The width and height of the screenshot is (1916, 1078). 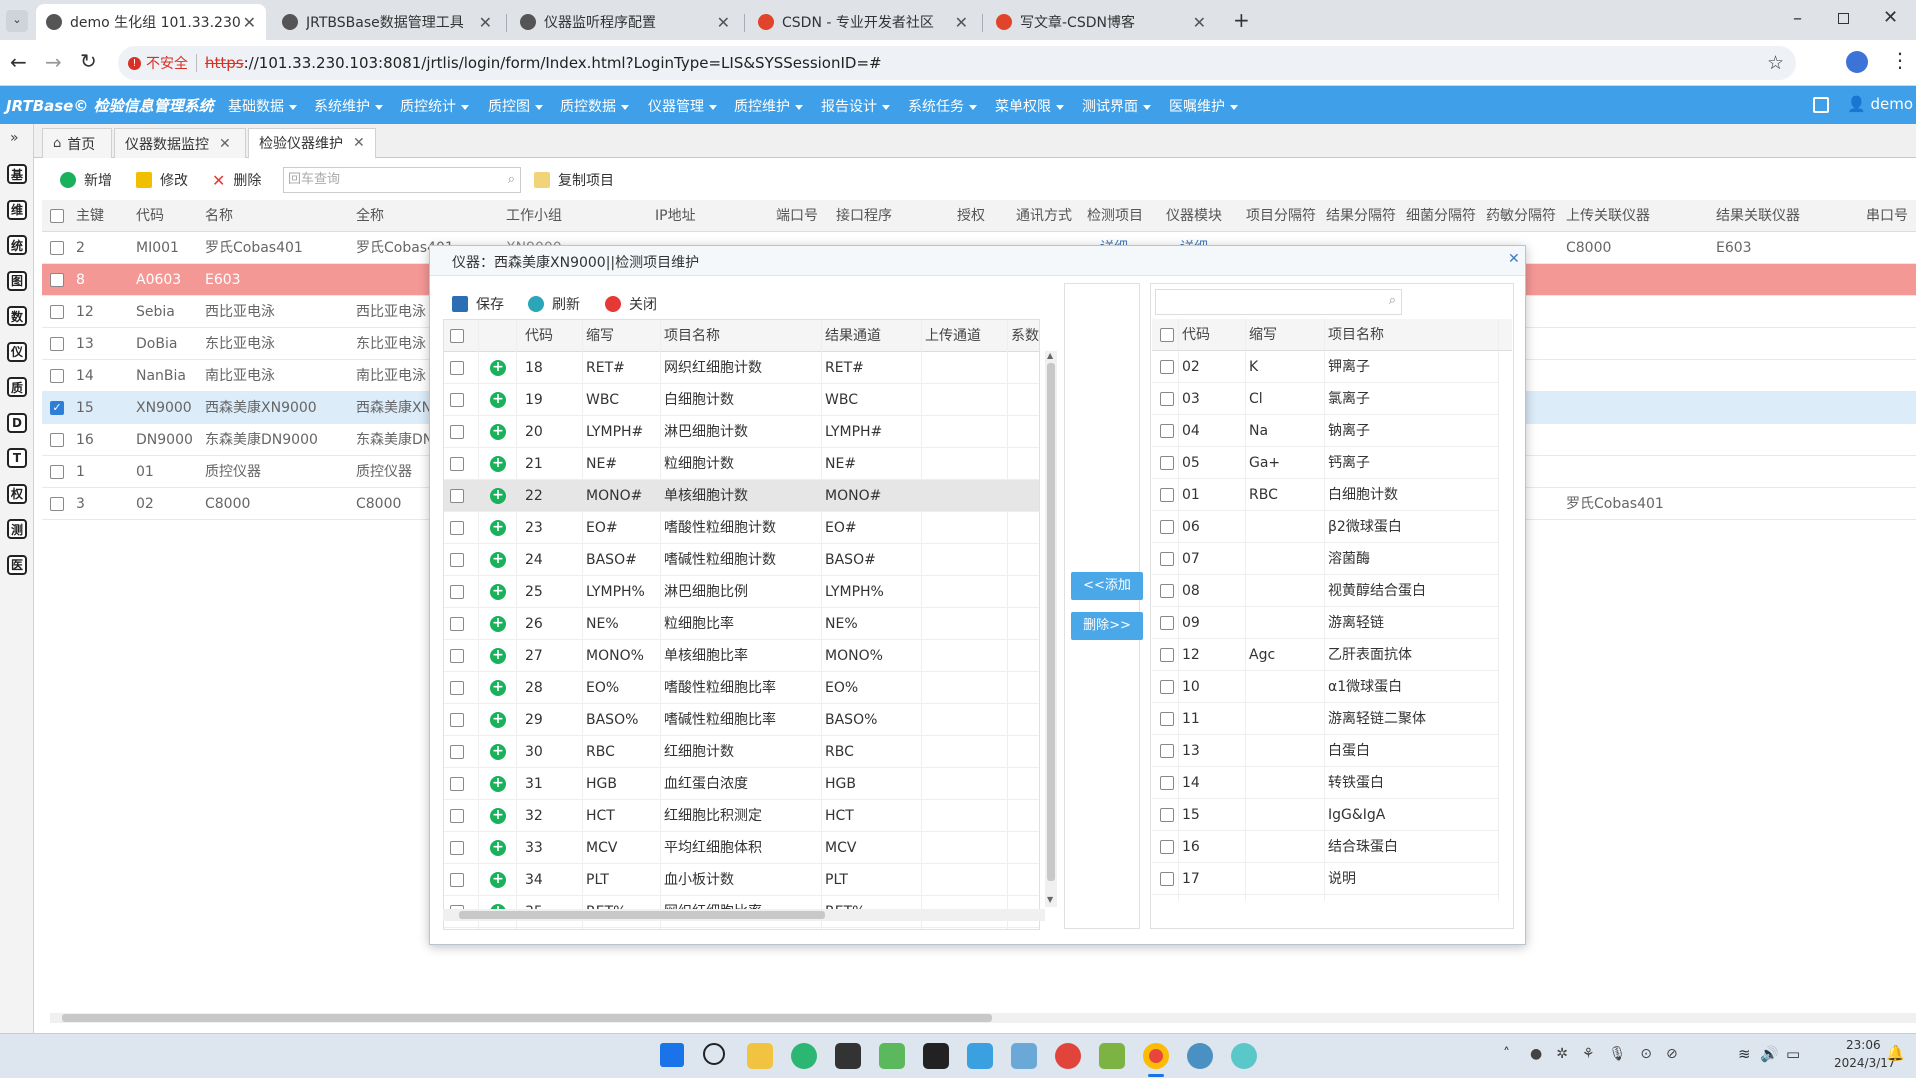 What do you see at coordinates (348, 106) in the screenshot?
I see `menu-2: 系统维护` at bounding box center [348, 106].